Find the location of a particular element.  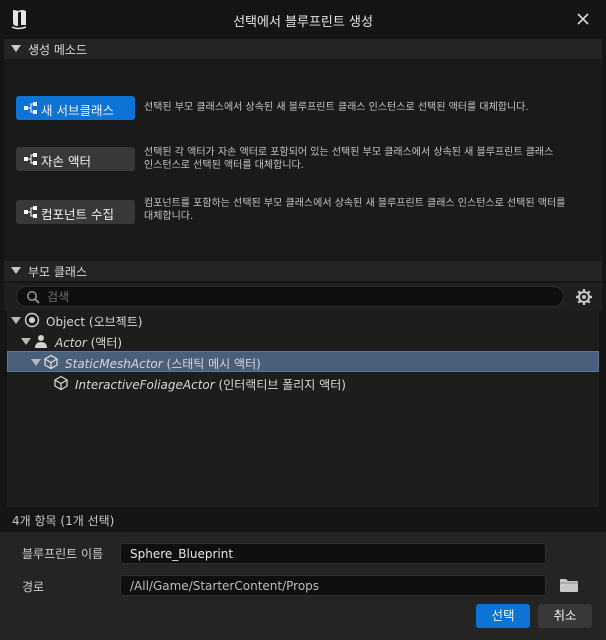

creation-method-header: 생성 메소드 is located at coordinates (303, 49).